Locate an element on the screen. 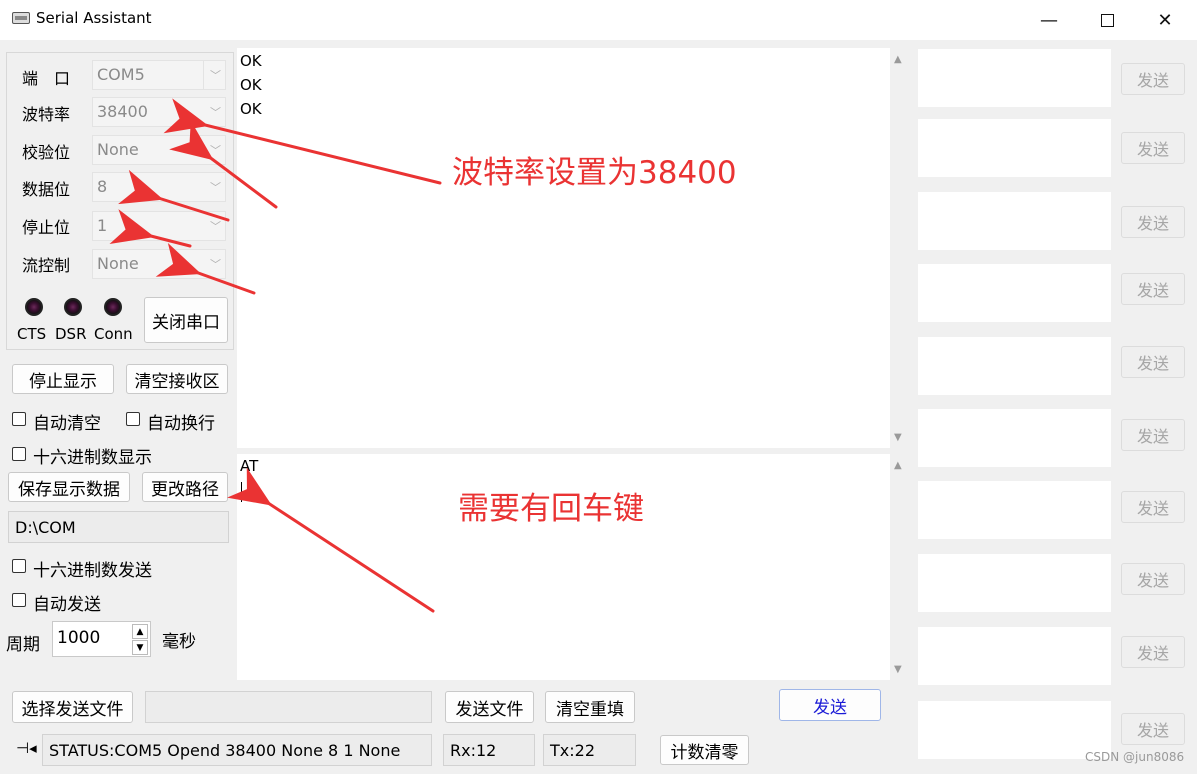 Image resolution: width=1197 pixels, height=774 pixels. baud-annotation: 波特率设置为38400 is located at coordinates (594, 173).